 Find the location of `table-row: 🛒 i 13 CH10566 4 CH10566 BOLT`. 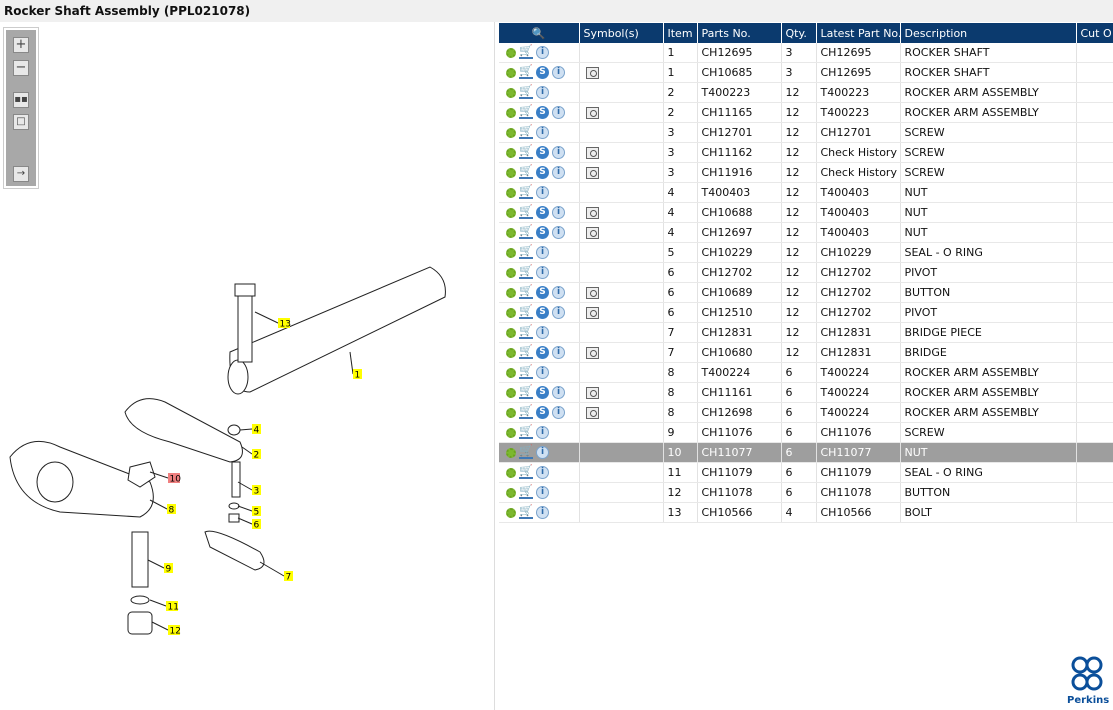

table-row: 🛒 i 13 CH10566 4 CH10566 BOLT is located at coordinates (806, 512).